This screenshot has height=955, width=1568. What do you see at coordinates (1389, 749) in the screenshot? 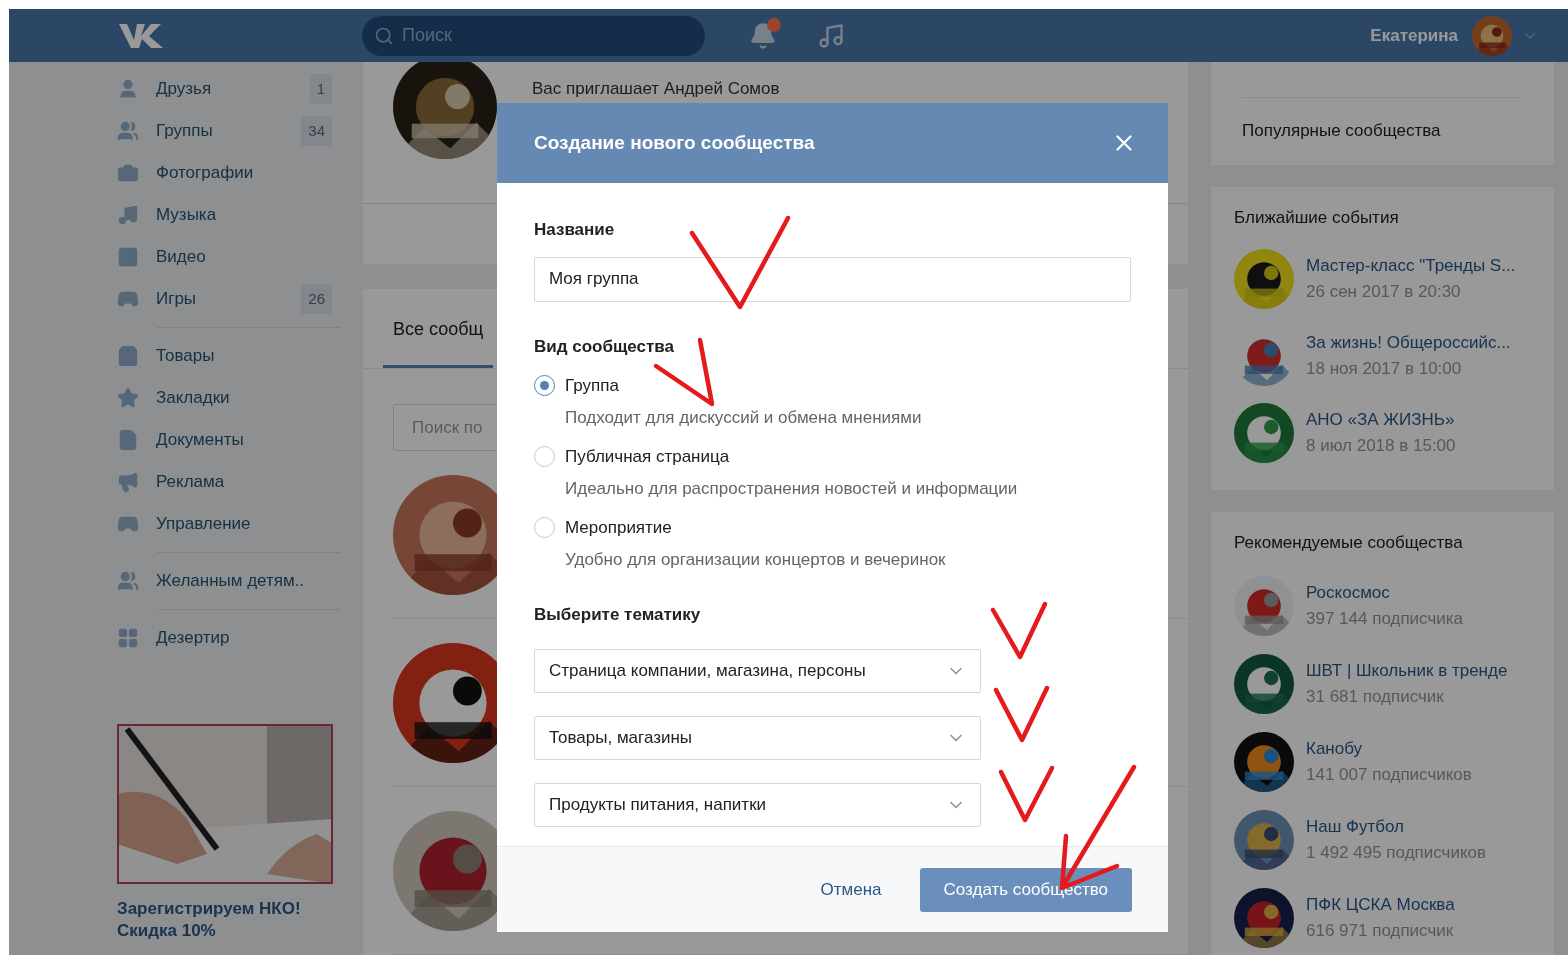
I see `community-name: Канобу` at bounding box center [1389, 749].